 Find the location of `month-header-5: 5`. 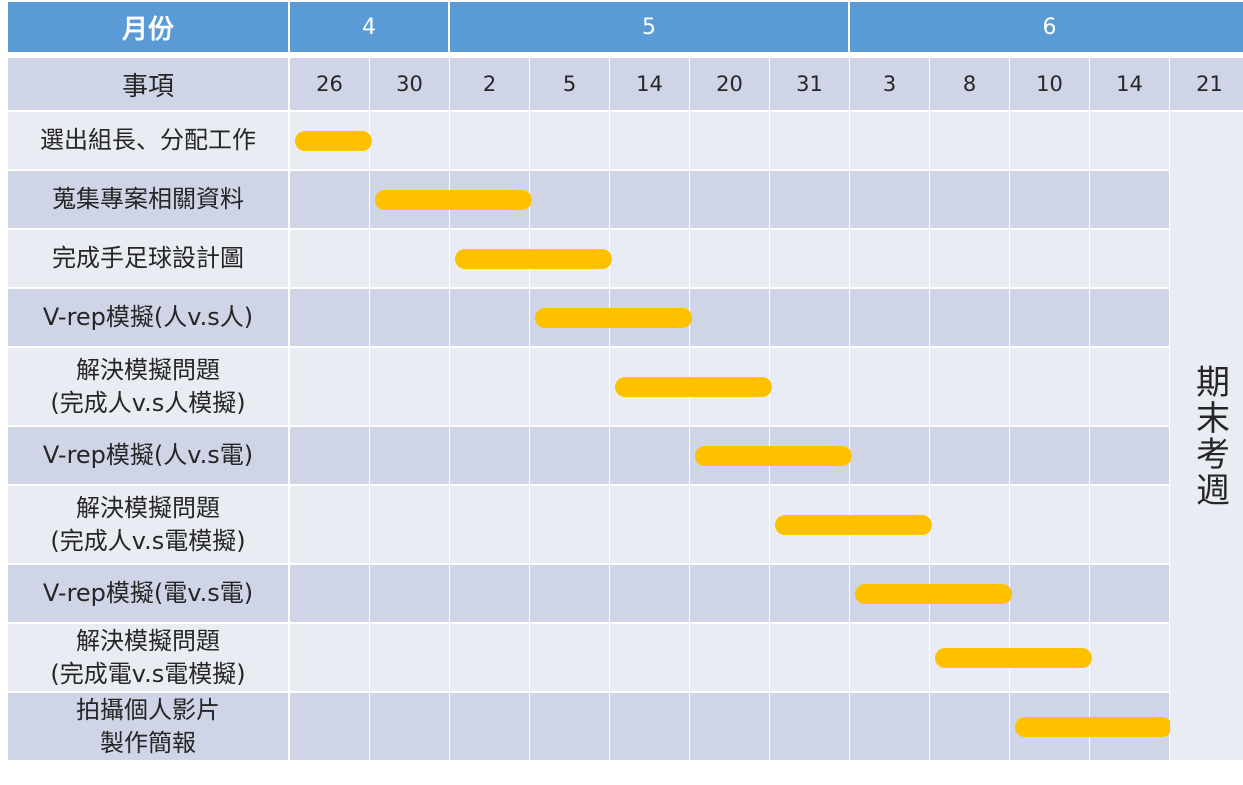

month-header-5: 5 is located at coordinates (649, 27).